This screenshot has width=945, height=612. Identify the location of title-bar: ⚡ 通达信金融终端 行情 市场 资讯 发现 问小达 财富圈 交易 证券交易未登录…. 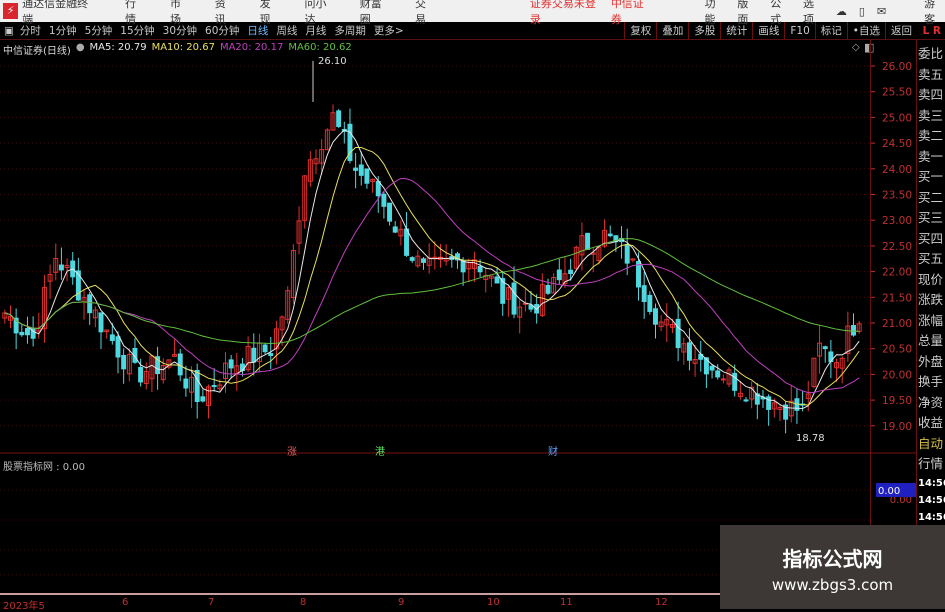
(472, 13).